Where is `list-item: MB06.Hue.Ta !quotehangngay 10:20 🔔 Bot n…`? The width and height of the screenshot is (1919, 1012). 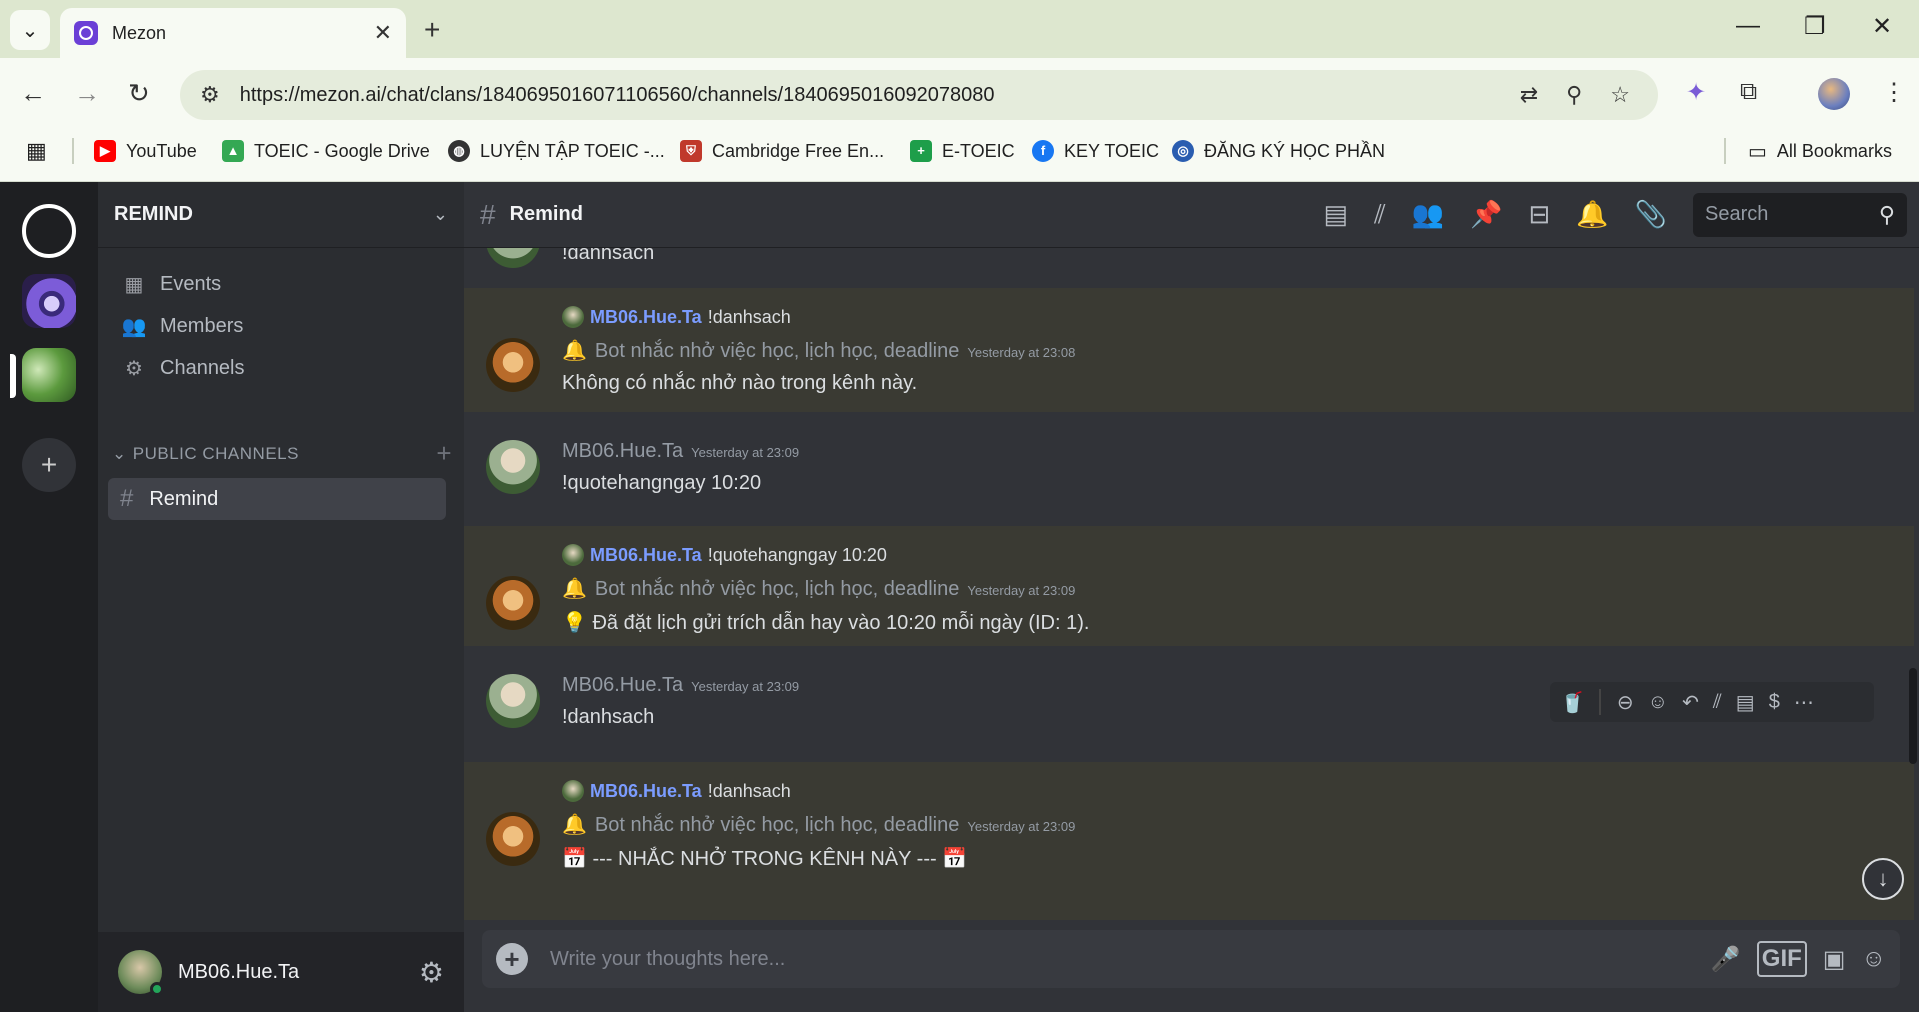 list-item: MB06.Hue.Ta !quotehangngay 10:20 🔔 Bot n… is located at coordinates (1189, 586).